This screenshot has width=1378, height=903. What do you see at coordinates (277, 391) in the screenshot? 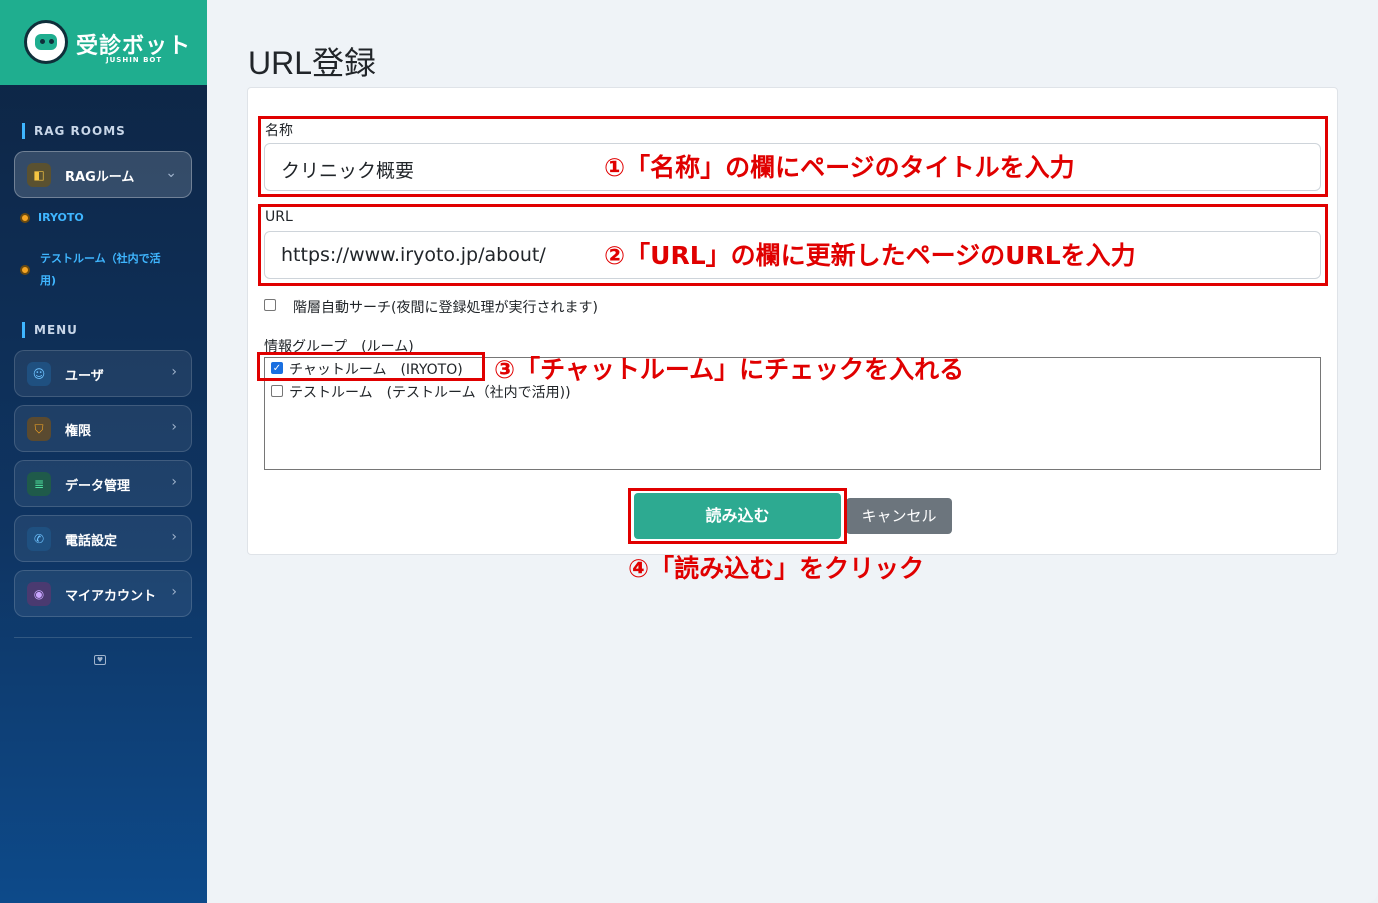
I see `test-room-checkbox` at bounding box center [277, 391].